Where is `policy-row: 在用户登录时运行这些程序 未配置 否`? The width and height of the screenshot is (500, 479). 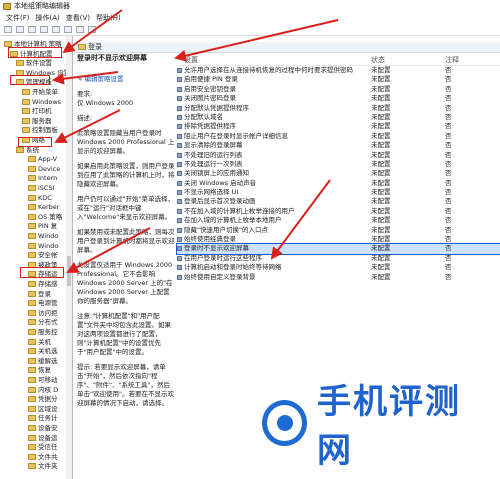 policy-row: 在用户登录时运行这些程序 未配置 否 is located at coordinates (338, 258).